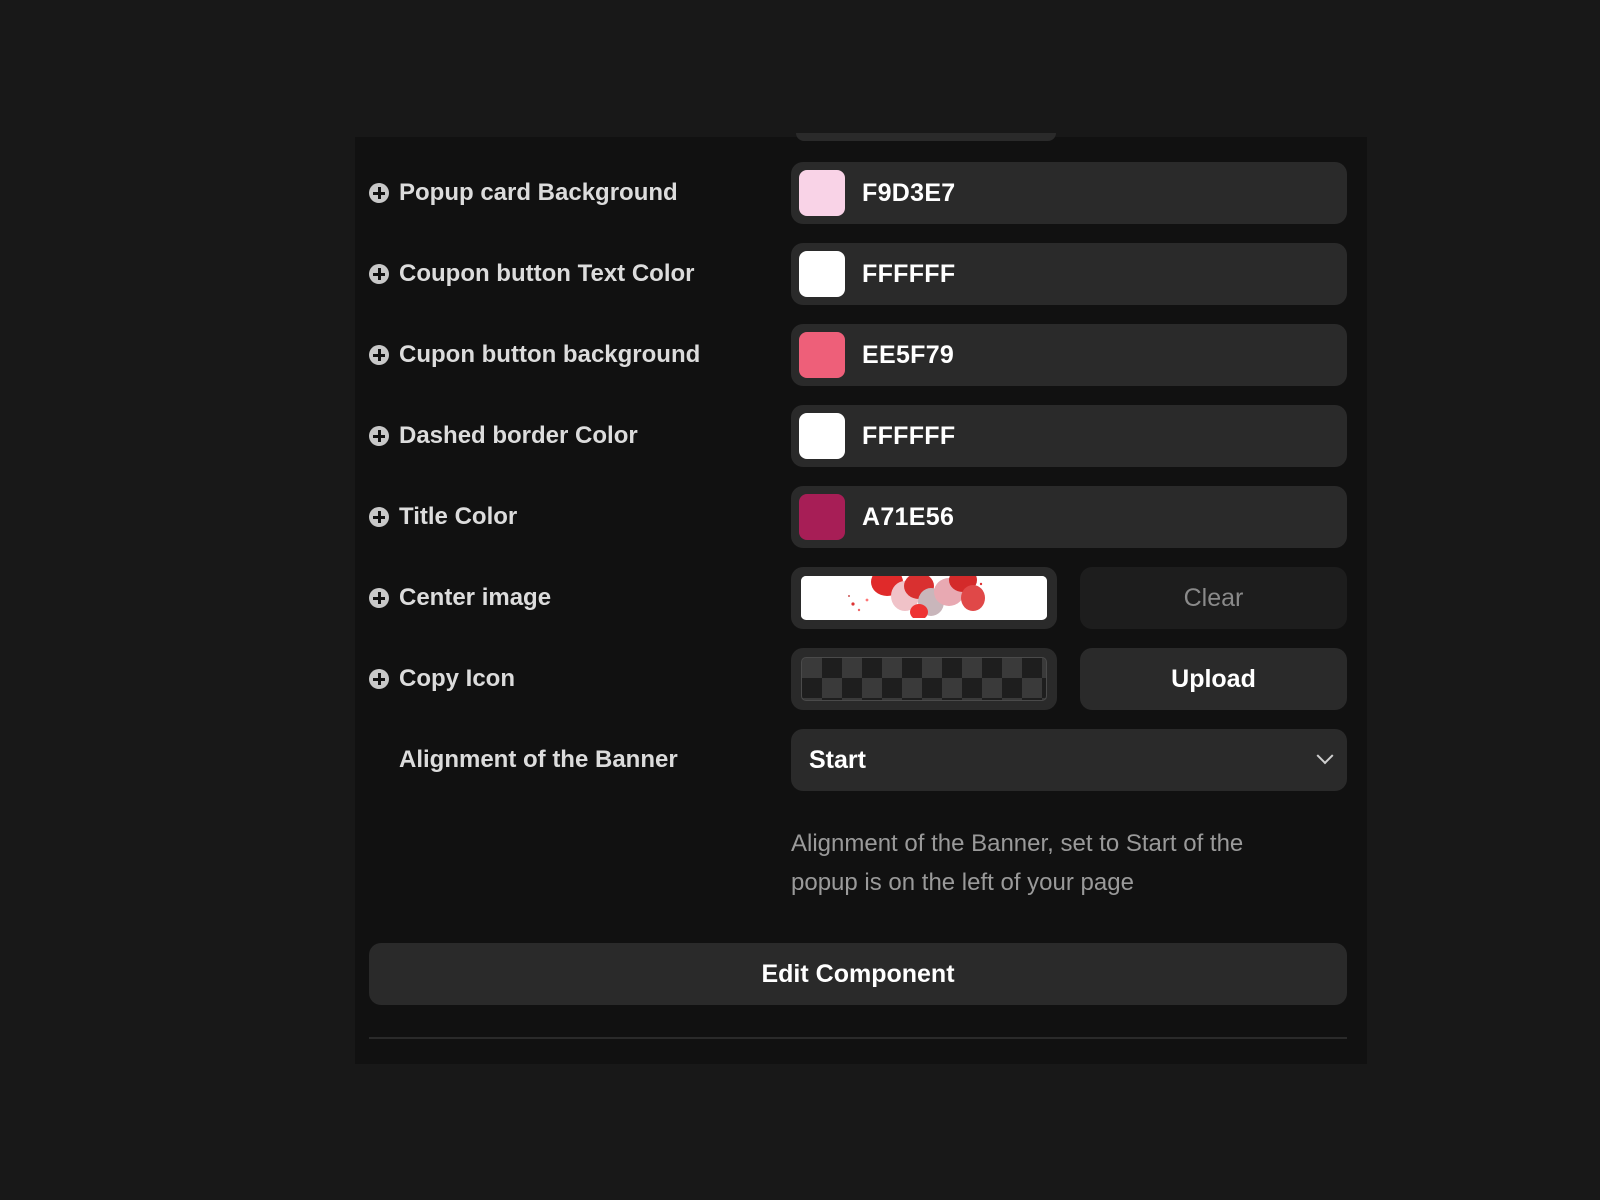  I want to click on setting-row-cupon-button-background: Cupon button background EE5F79, so click(861, 355).